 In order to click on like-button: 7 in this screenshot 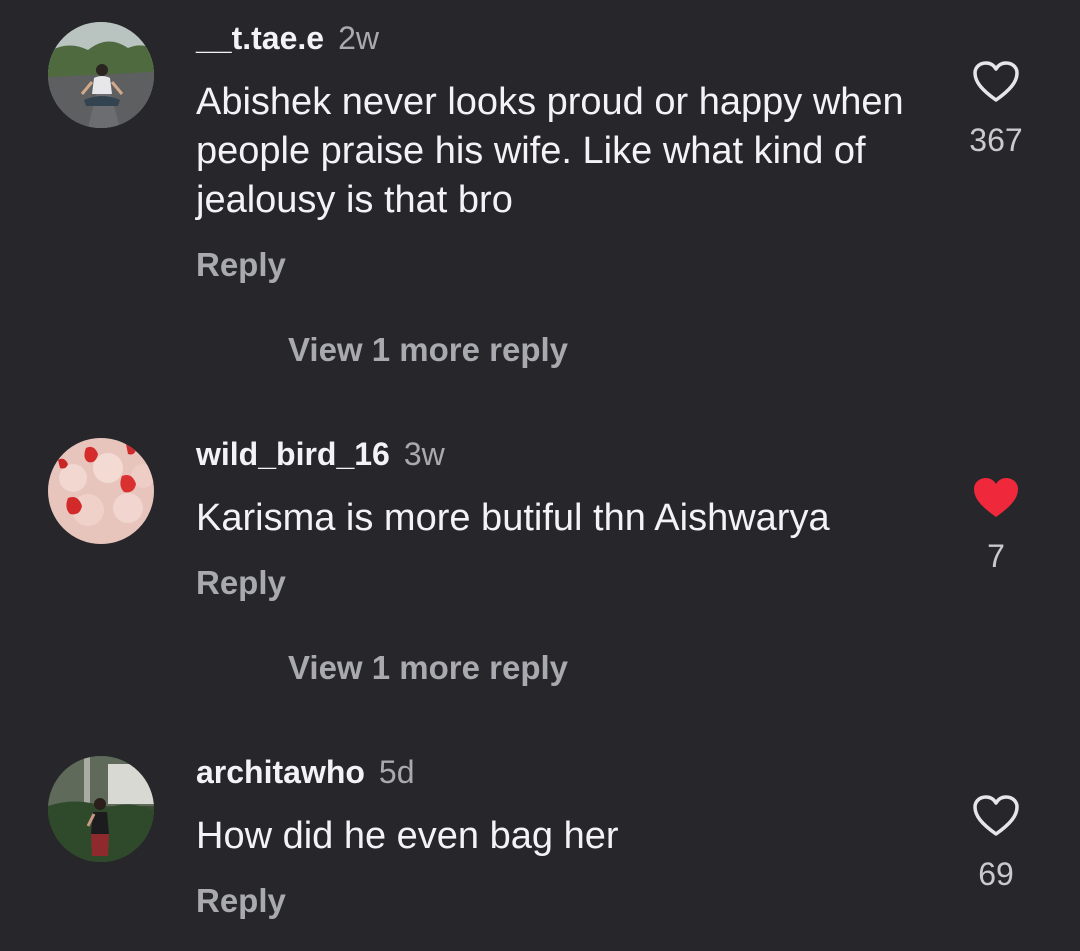, I will do `click(996, 526)`.